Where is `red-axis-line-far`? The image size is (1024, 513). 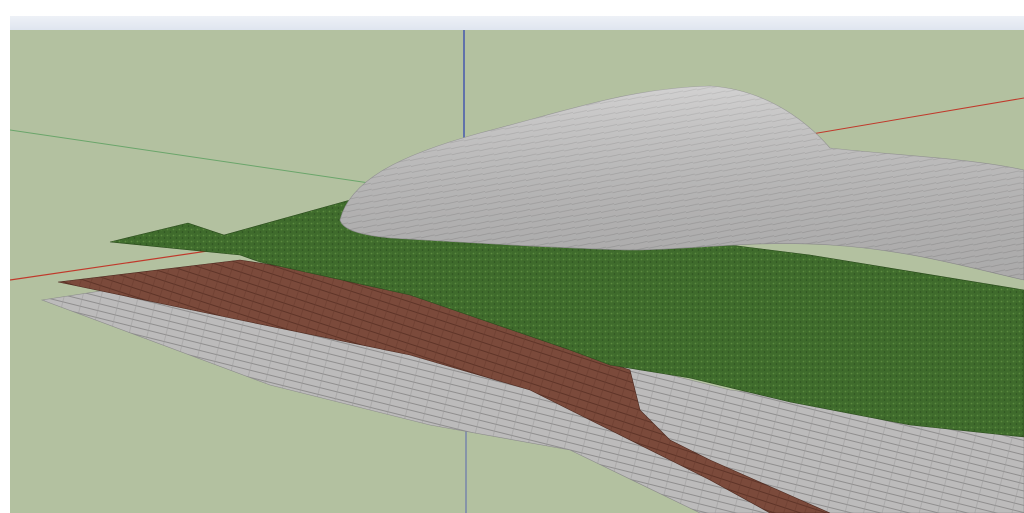
red-axis-line-far is located at coordinates (911, 117).